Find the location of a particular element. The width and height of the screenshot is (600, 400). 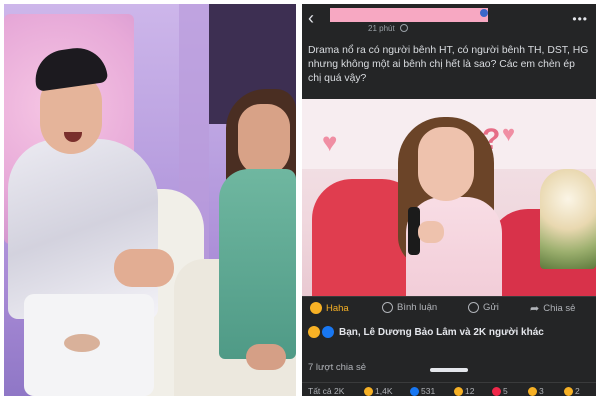

tab-all: Tất cả 2K is located at coordinates (326, 391).